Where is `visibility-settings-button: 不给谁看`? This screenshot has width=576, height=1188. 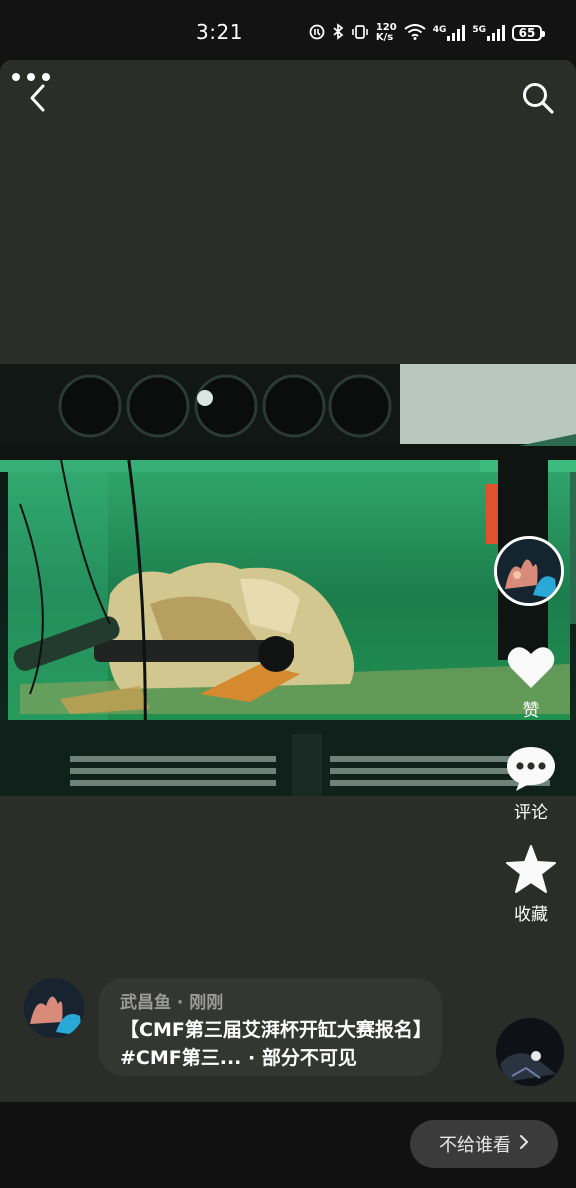 visibility-settings-button: 不给谁看 is located at coordinates (484, 1144).